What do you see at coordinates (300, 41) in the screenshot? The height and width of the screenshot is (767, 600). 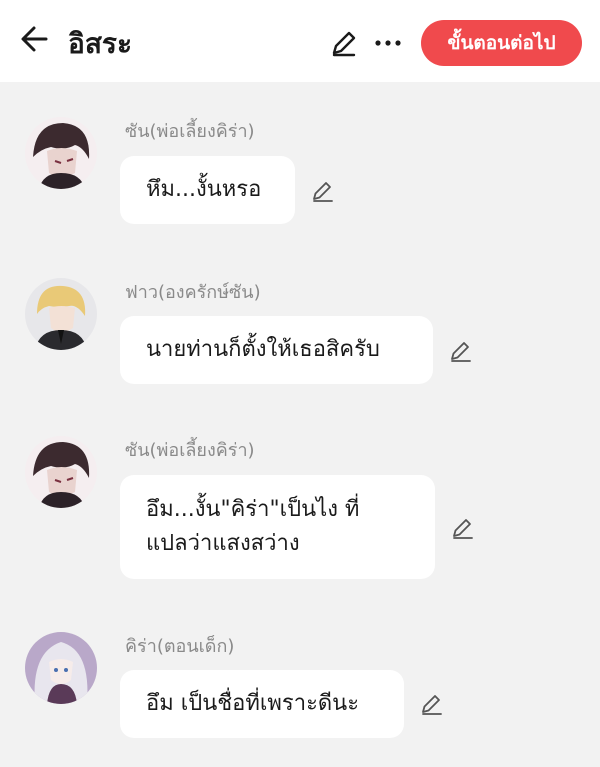 I see `top-bar: อิสระ ขั้นตอนต่อไป` at bounding box center [300, 41].